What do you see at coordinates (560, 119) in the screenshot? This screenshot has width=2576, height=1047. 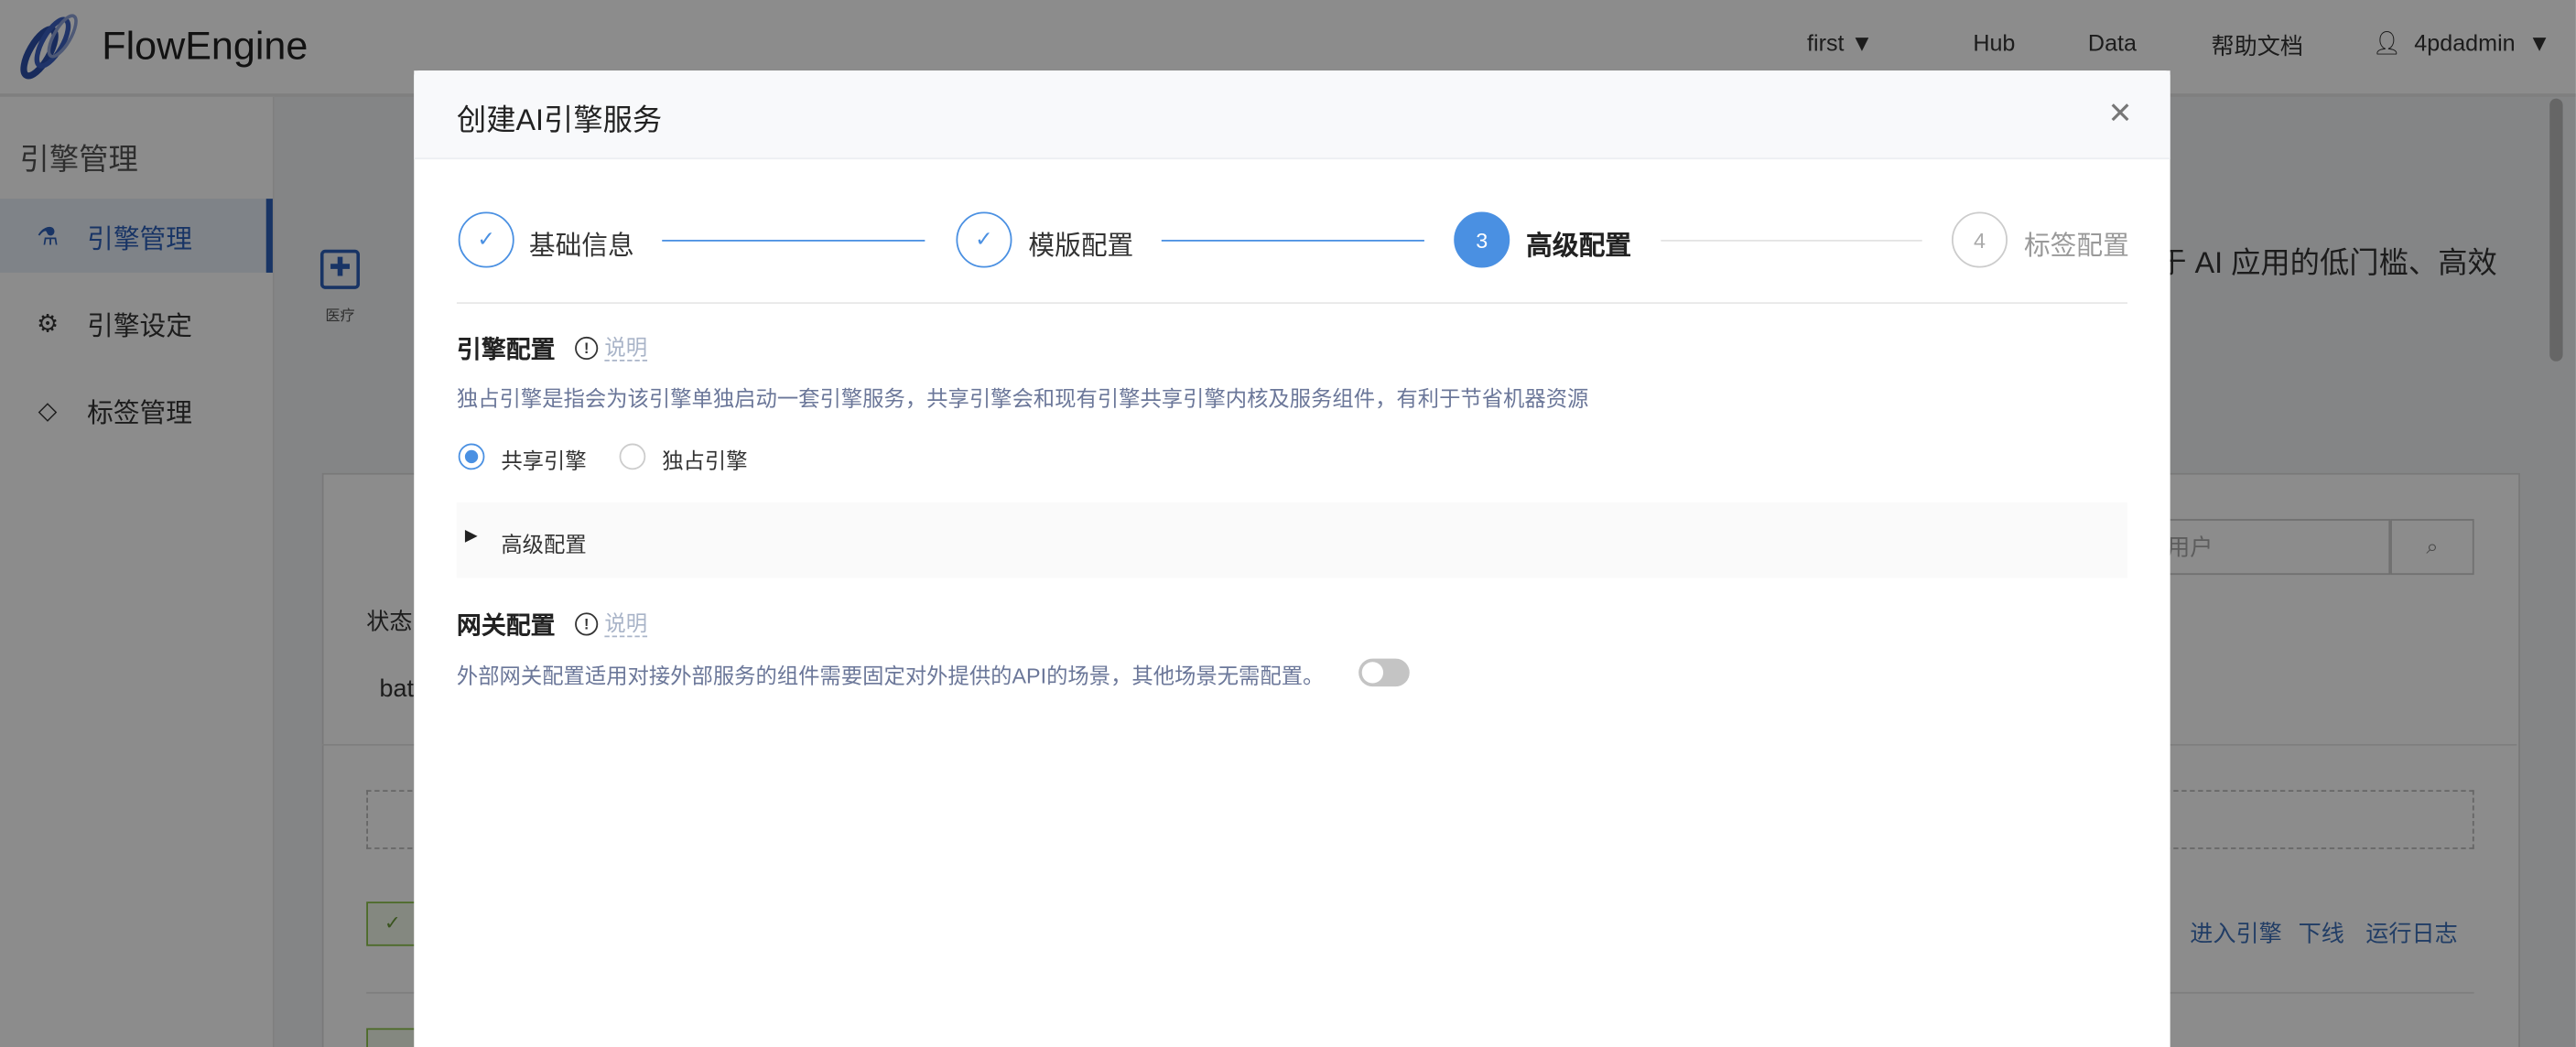 I see `dialog-title: 创建AI引擎服务` at bounding box center [560, 119].